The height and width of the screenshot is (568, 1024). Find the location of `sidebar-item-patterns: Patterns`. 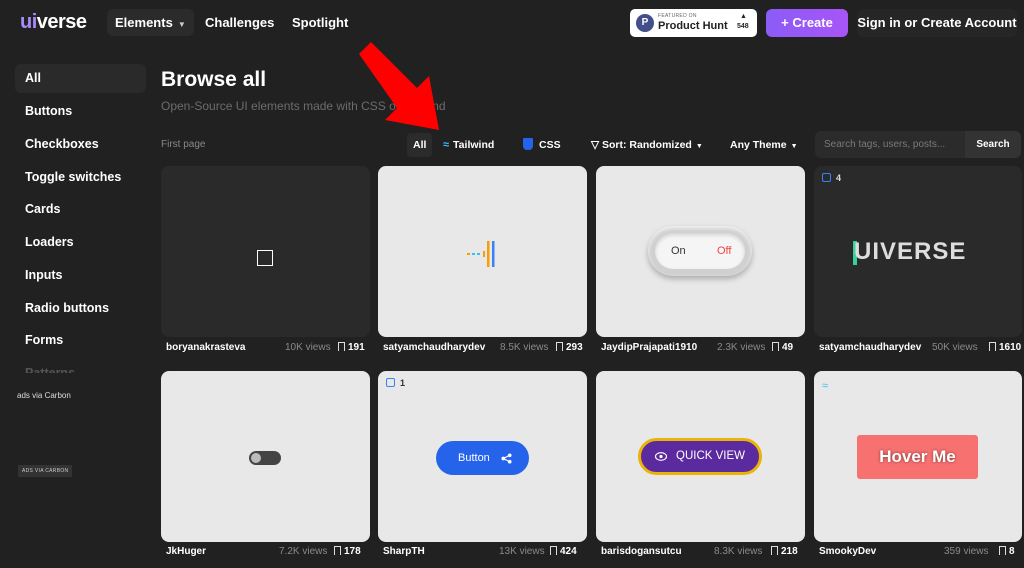

sidebar-item-patterns: Patterns is located at coordinates (80, 366).